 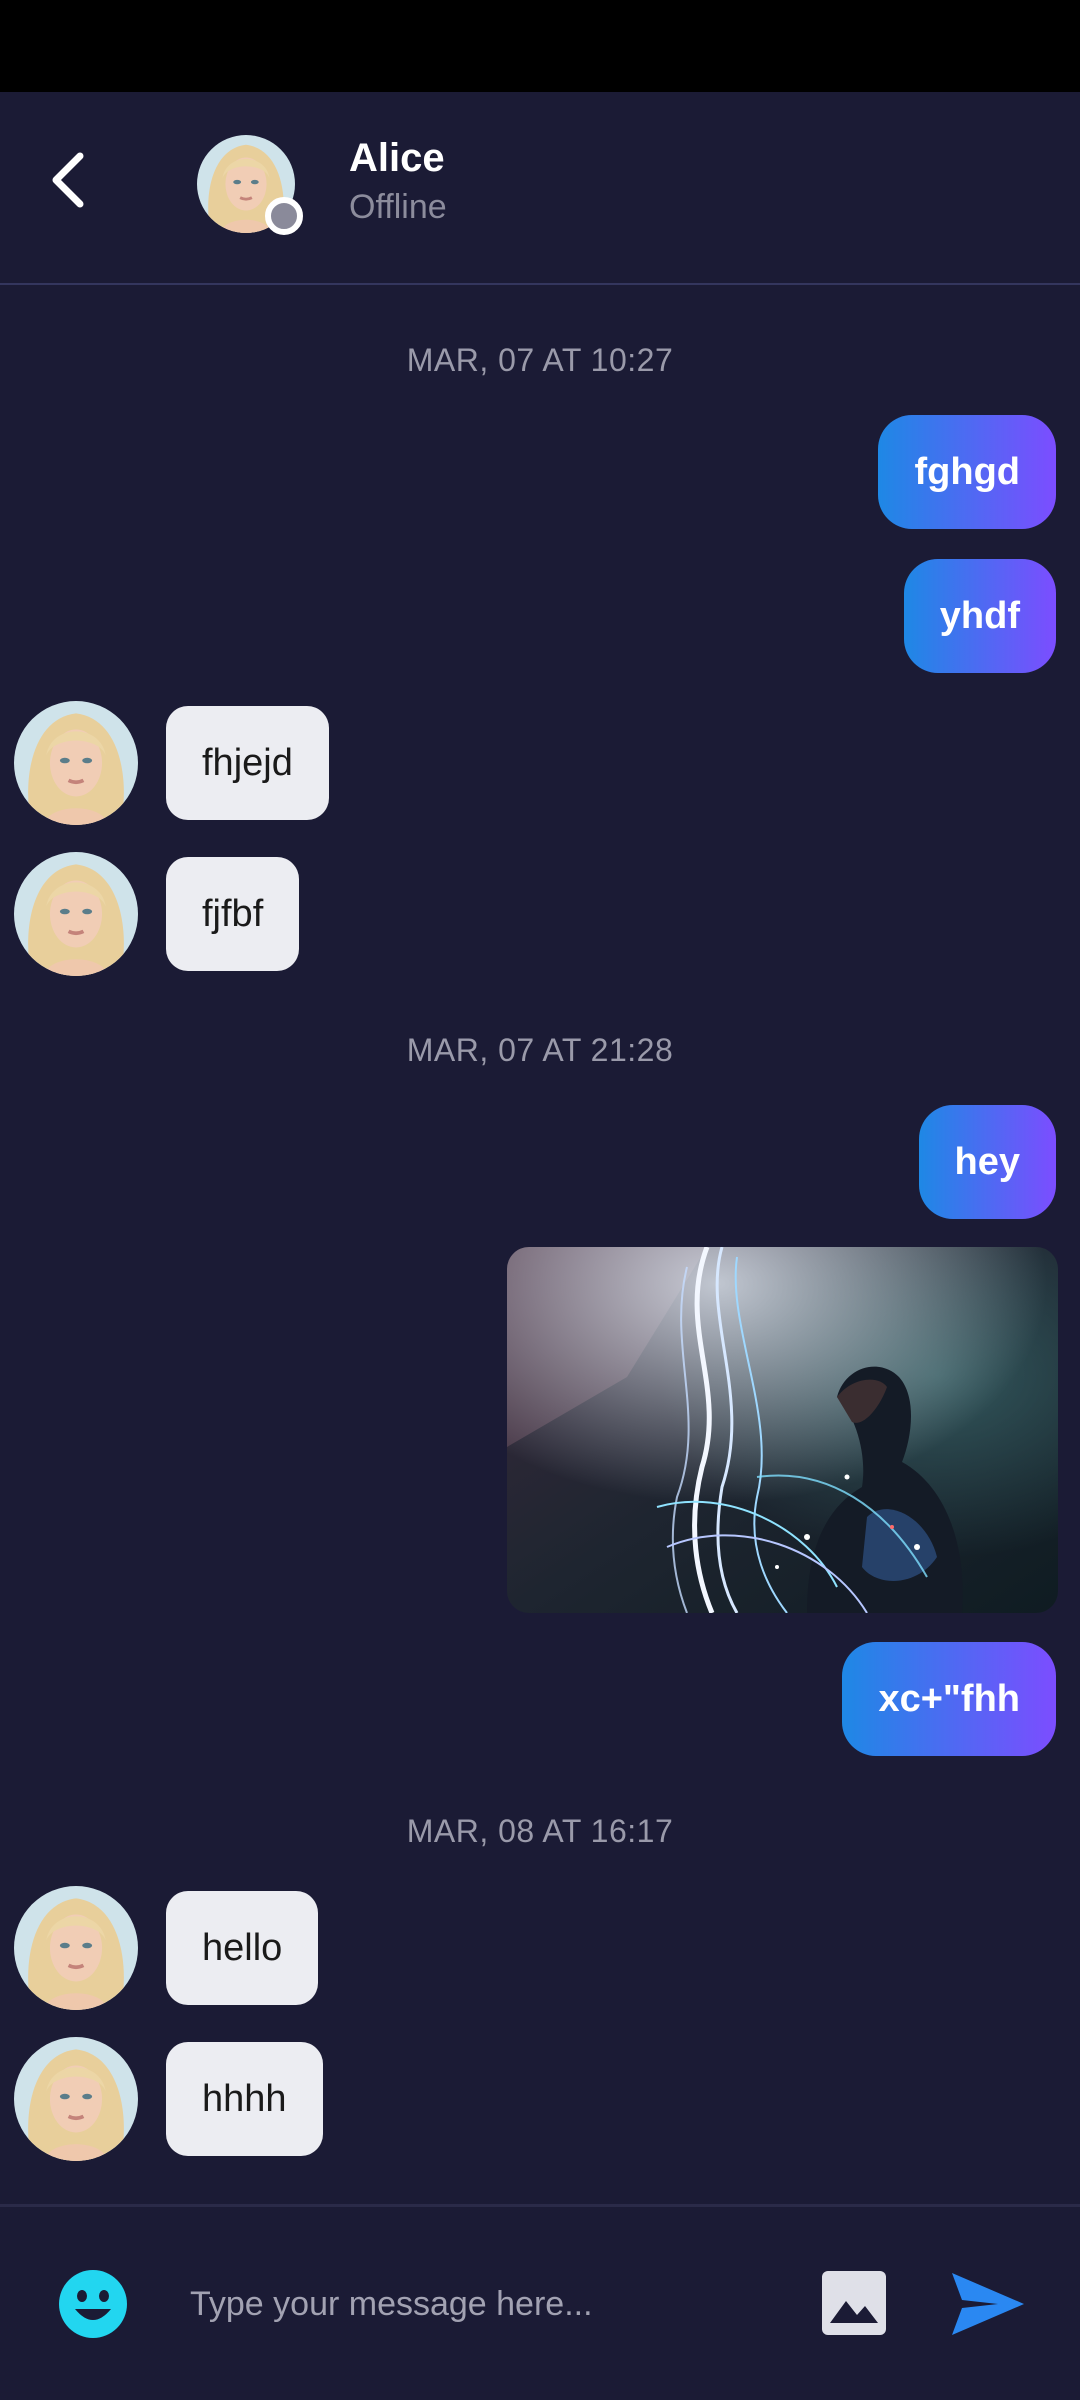 What do you see at coordinates (247, 763) in the screenshot?
I see `incoming-message: fhjejd` at bounding box center [247, 763].